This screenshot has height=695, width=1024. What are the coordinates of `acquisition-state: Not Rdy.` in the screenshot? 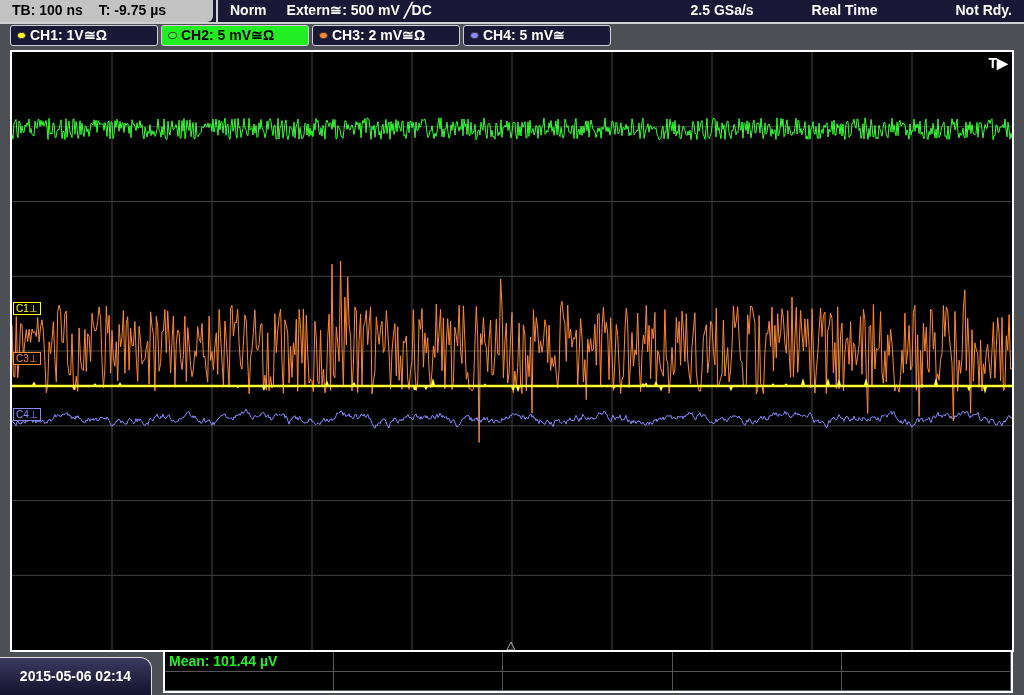 It's located at (983, 11).